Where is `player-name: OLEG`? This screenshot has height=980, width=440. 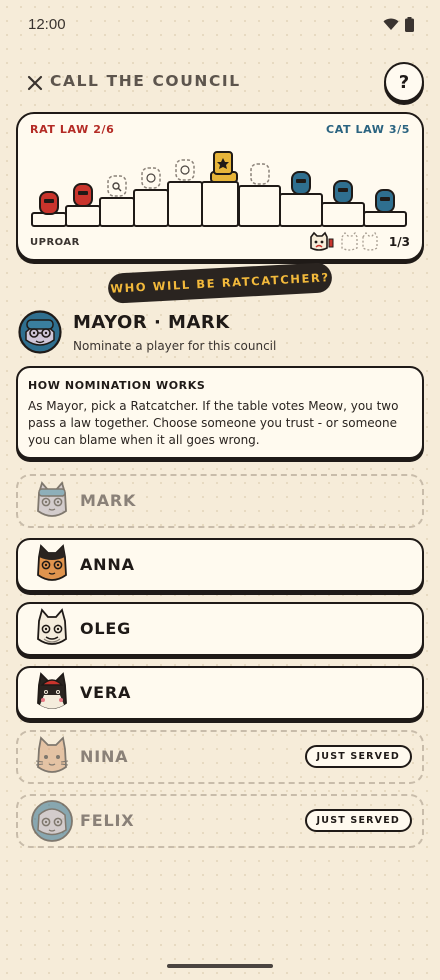 player-name: OLEG is located at coordinates (106, 628).